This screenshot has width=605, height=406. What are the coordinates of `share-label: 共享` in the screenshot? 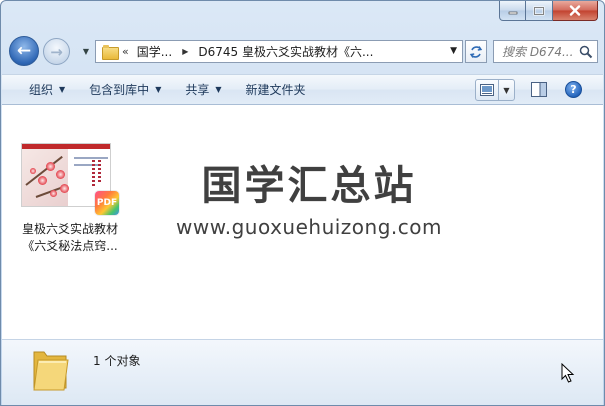 It's located at (197, 90).